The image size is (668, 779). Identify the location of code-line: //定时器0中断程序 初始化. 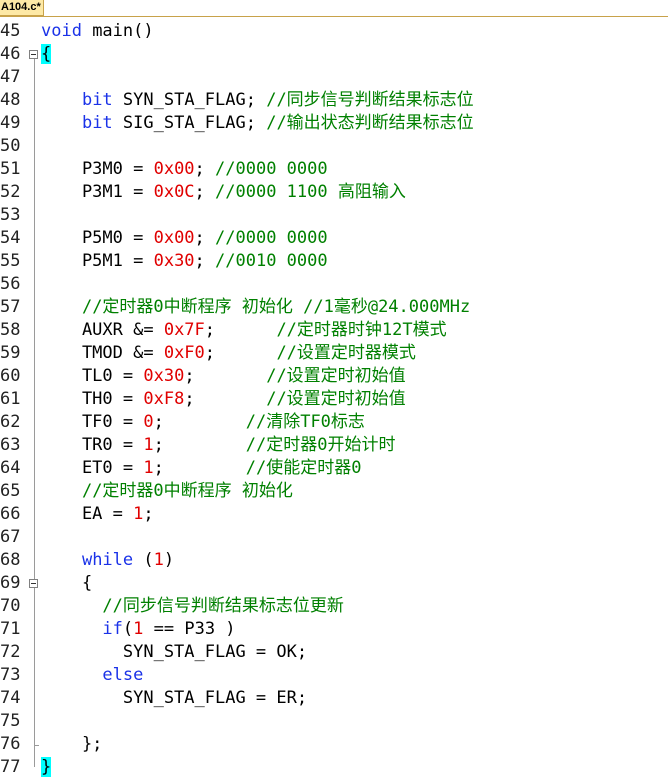
(167, 491).